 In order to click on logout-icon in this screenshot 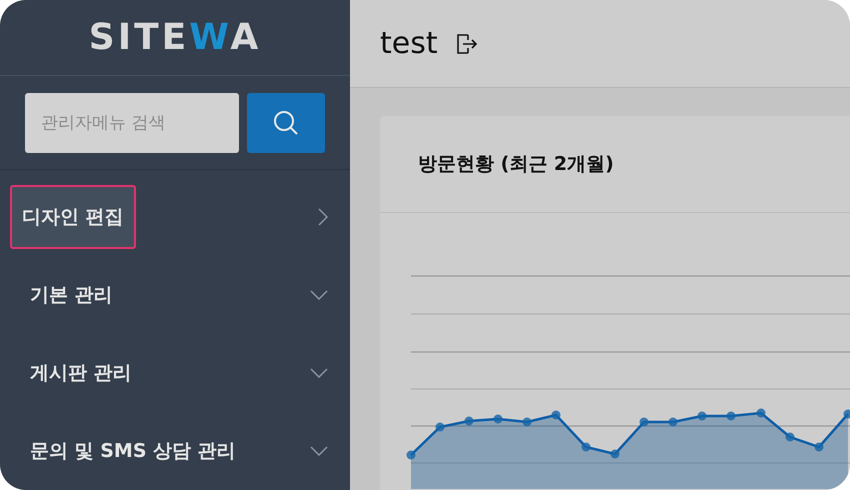, I will do `click(467, 43)`.